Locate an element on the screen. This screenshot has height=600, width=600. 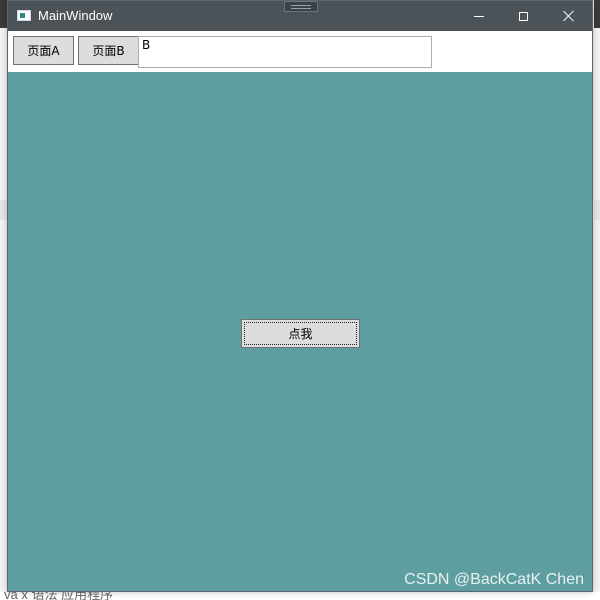
toolbar: 页面A 页面B B is located at coordinates (300, 51).